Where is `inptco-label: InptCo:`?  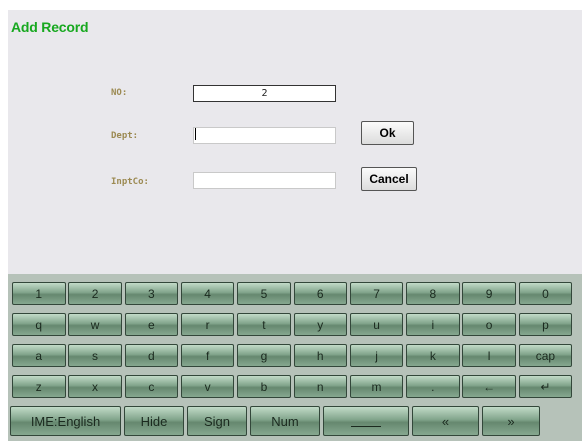
inptco-label: InptCo: is located at coordinates (130, 182).